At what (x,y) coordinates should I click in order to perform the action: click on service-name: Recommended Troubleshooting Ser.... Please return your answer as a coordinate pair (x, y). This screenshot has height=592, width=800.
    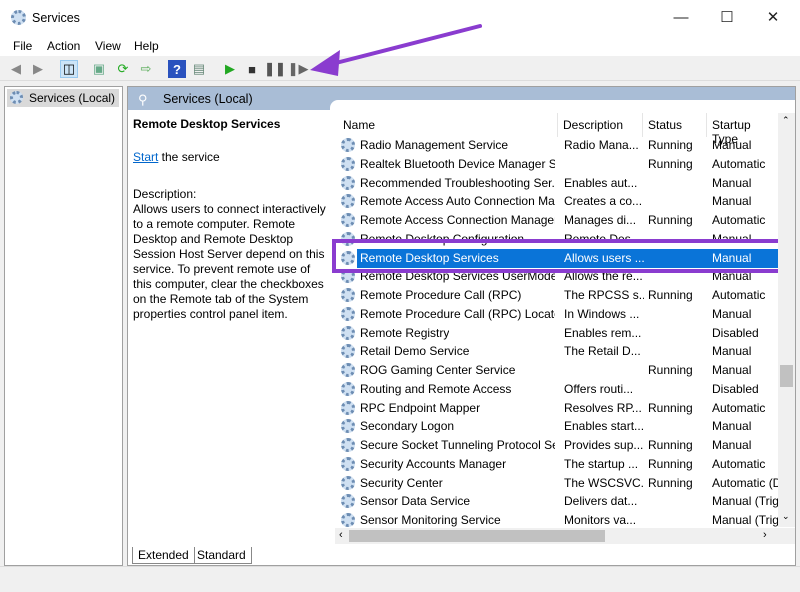
    Looking at the image, I should click on (457, 182).